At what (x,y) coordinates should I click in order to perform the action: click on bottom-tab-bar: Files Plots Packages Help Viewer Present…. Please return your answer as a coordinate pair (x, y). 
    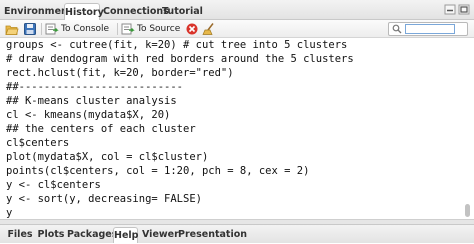
    Looking at the image, I should click on (237, 233).